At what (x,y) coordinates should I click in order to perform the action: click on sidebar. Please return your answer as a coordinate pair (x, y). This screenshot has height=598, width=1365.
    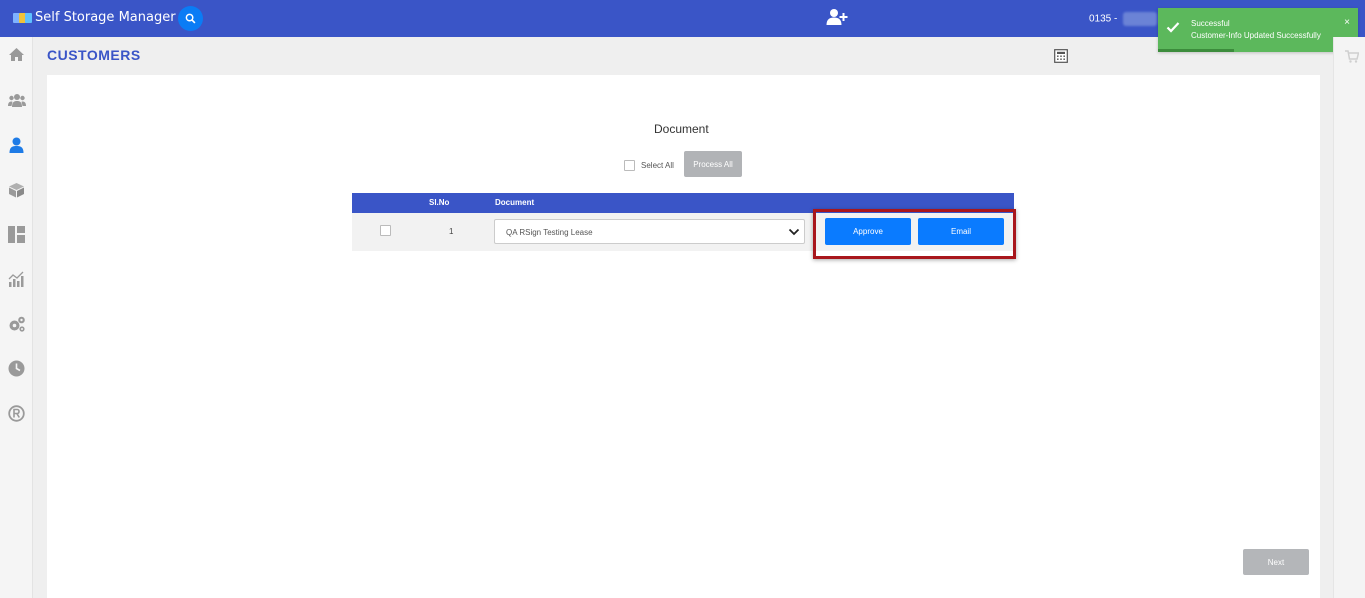
    Looking at the image, I should click on (16, 317).